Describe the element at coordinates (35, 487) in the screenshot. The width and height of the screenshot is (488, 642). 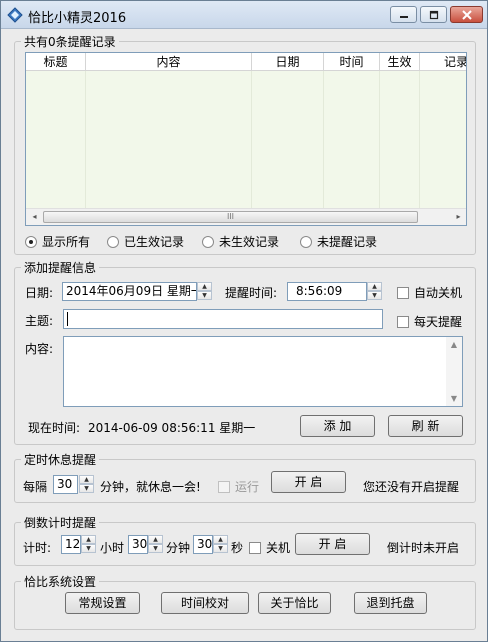
I see `rest-every-label: 每隔` at that location.